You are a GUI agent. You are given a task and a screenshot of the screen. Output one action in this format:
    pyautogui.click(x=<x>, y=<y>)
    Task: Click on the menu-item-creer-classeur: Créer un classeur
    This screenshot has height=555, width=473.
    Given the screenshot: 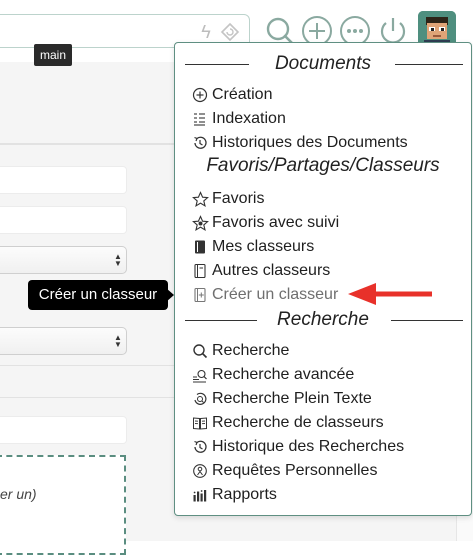 What is the action you would take?
    pyautogui.click(x=264, y=295)
    